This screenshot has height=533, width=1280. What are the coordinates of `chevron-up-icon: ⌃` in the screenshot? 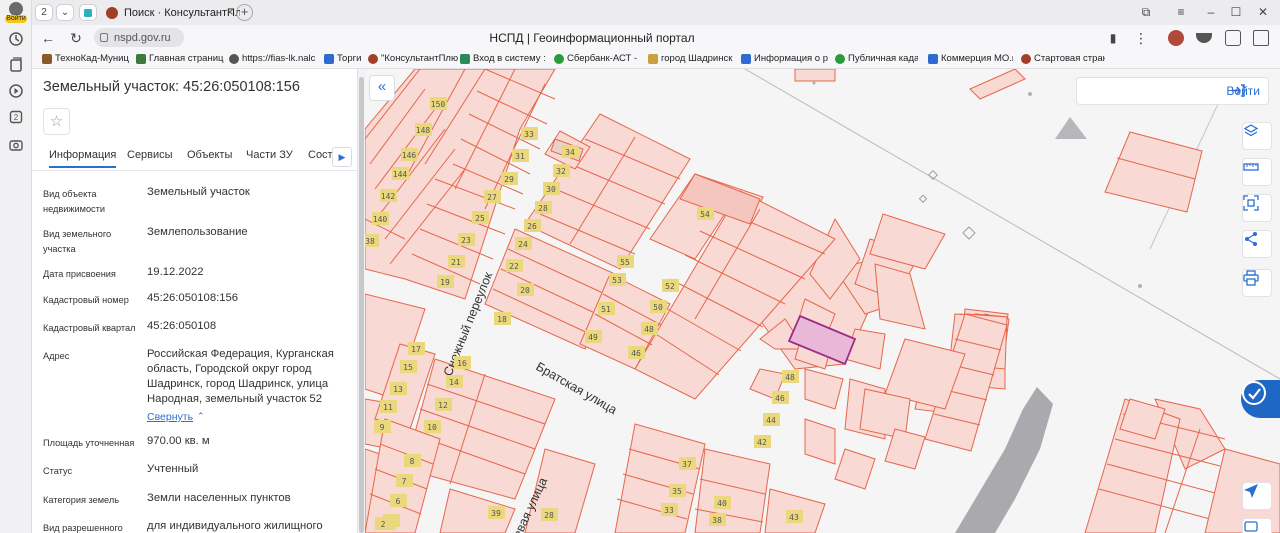 It's located at (201, 416).